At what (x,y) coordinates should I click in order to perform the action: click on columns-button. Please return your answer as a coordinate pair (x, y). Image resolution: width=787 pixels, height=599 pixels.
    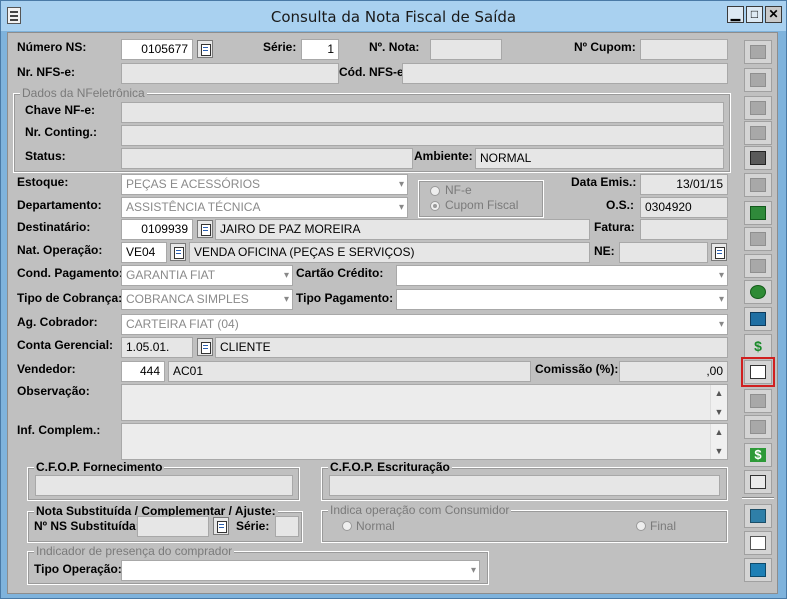
    Looking at the image, I should click on (758, 427).